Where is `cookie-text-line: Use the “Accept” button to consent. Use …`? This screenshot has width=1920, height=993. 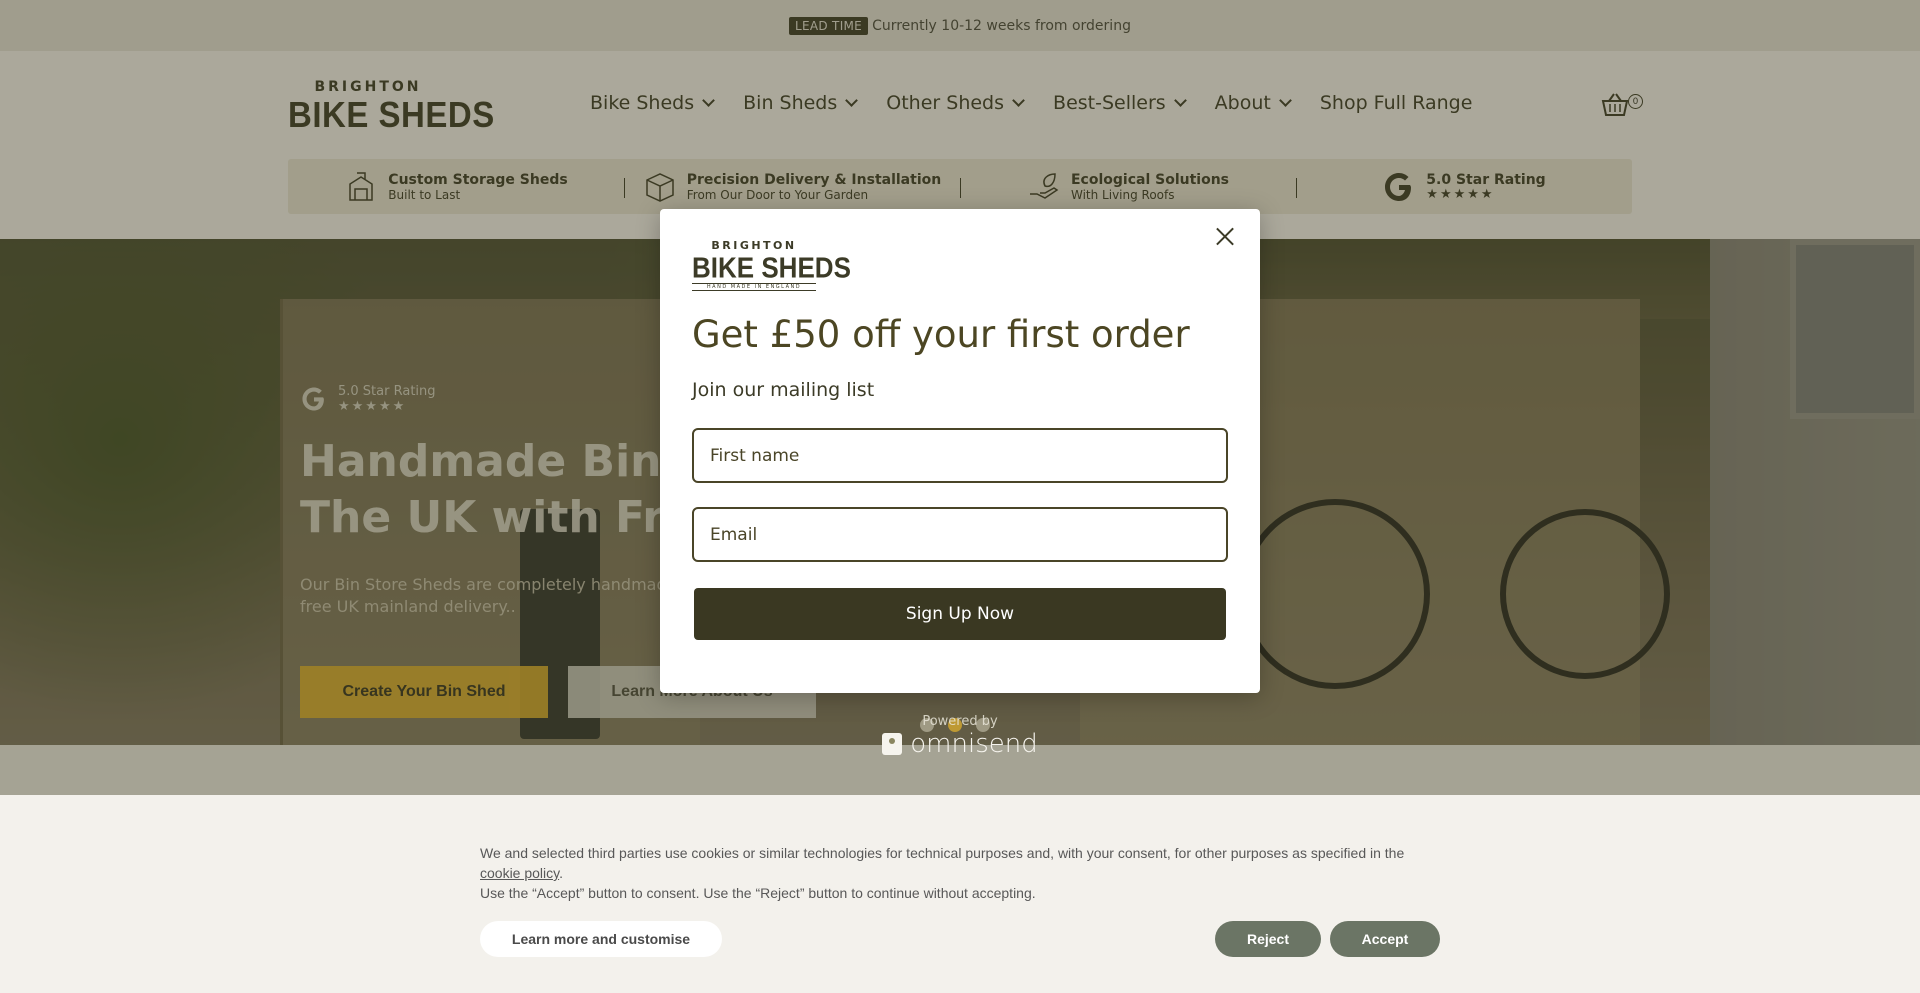
cookie-text-line: Use the “Accept” button to consent. Use … is located at coordinates (758, 893).